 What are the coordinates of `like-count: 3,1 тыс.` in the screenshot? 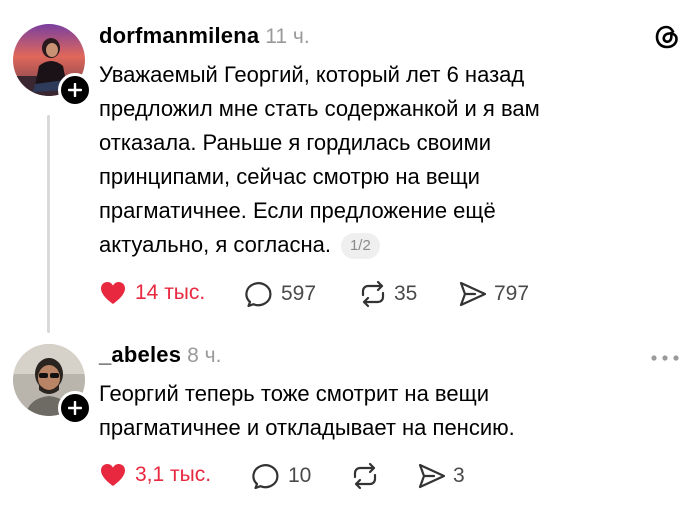 It's located at (173, 474).